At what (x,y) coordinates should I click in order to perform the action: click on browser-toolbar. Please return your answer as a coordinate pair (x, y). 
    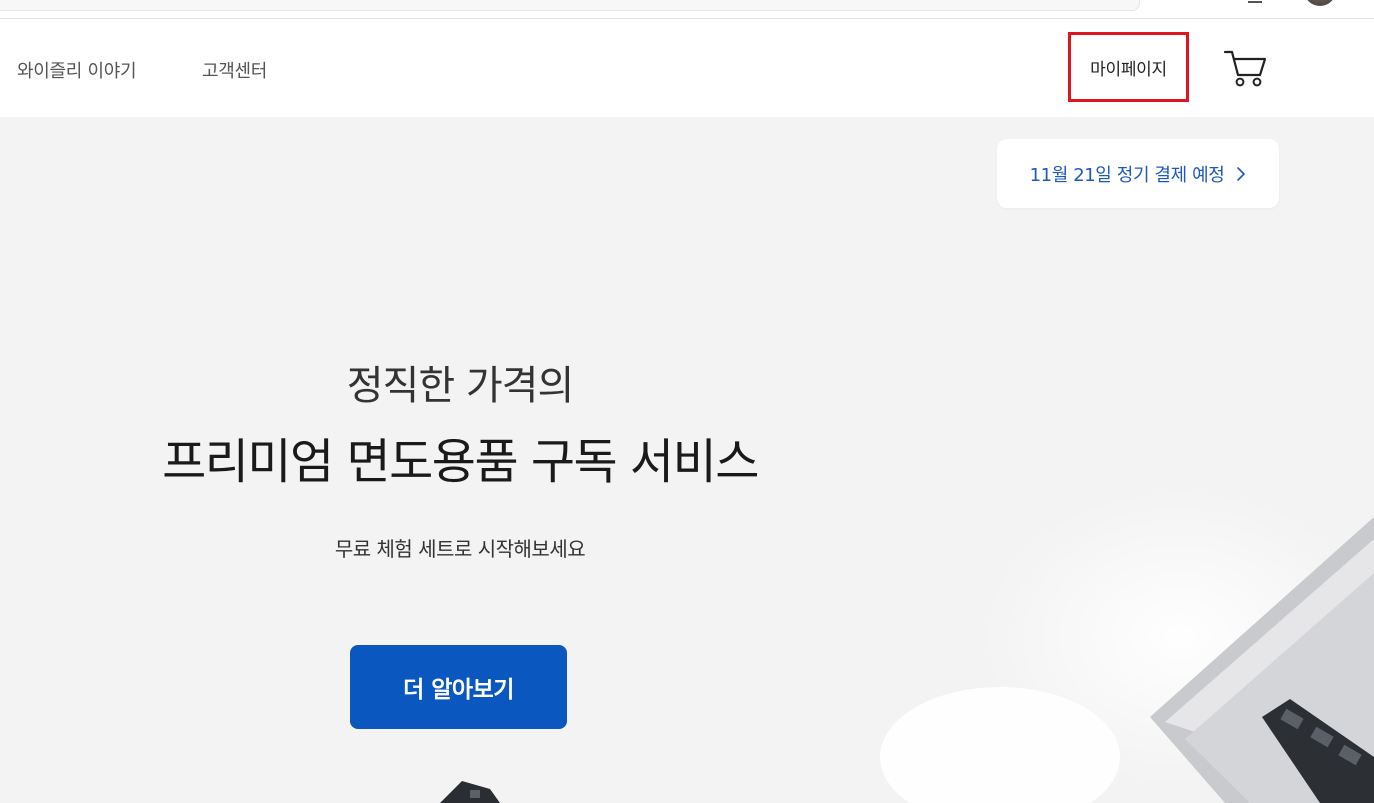
    Looking at the image, I should click on (687, 9).